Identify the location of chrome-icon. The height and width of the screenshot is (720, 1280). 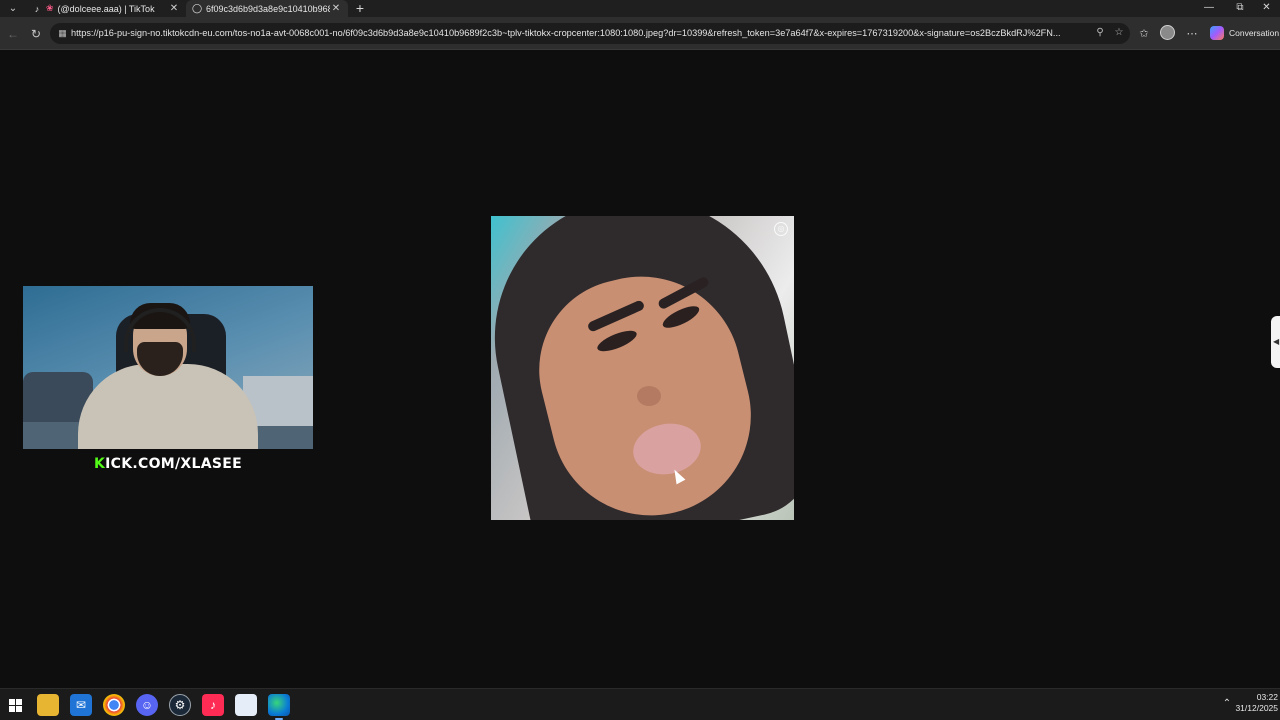
(114, 705).